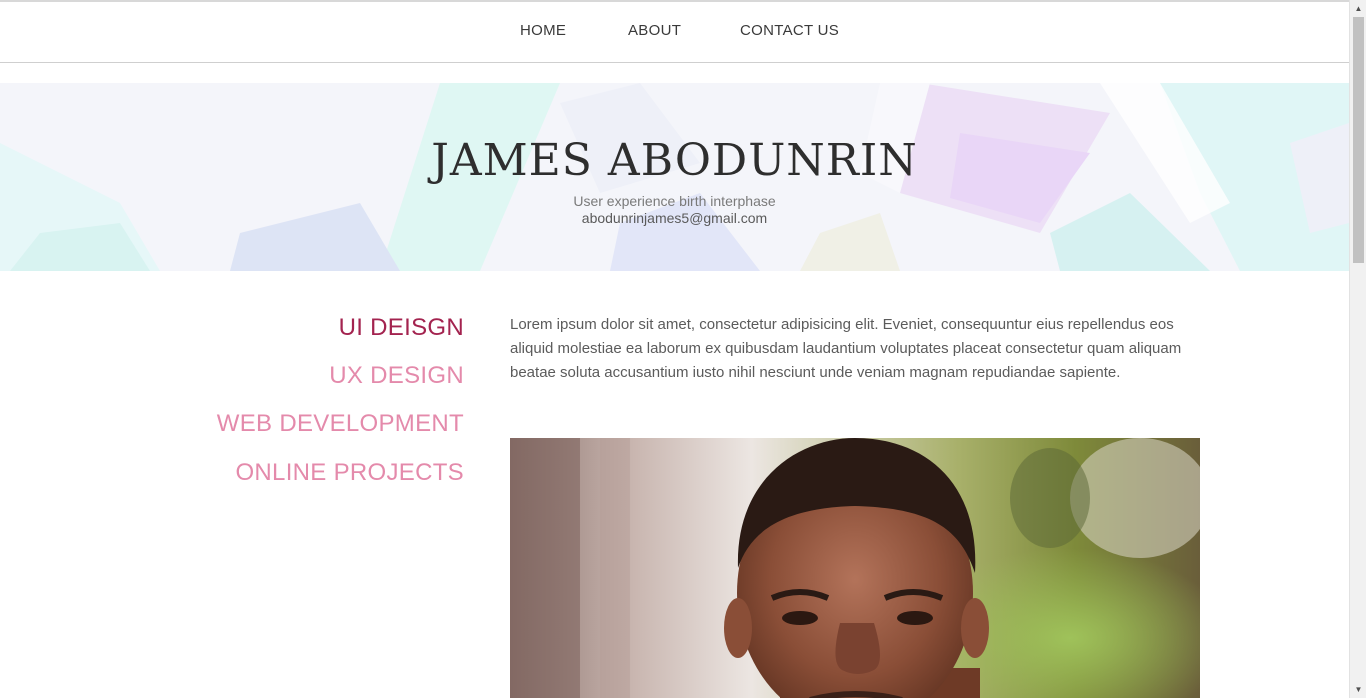 Image resolution: width=1366 pixels, height=698 pixels. What do you see at coordinates (396, 376) in the screenshot?
I see `side-menu-ux-design: UX DESIGN` at bounding box center [396, 376].